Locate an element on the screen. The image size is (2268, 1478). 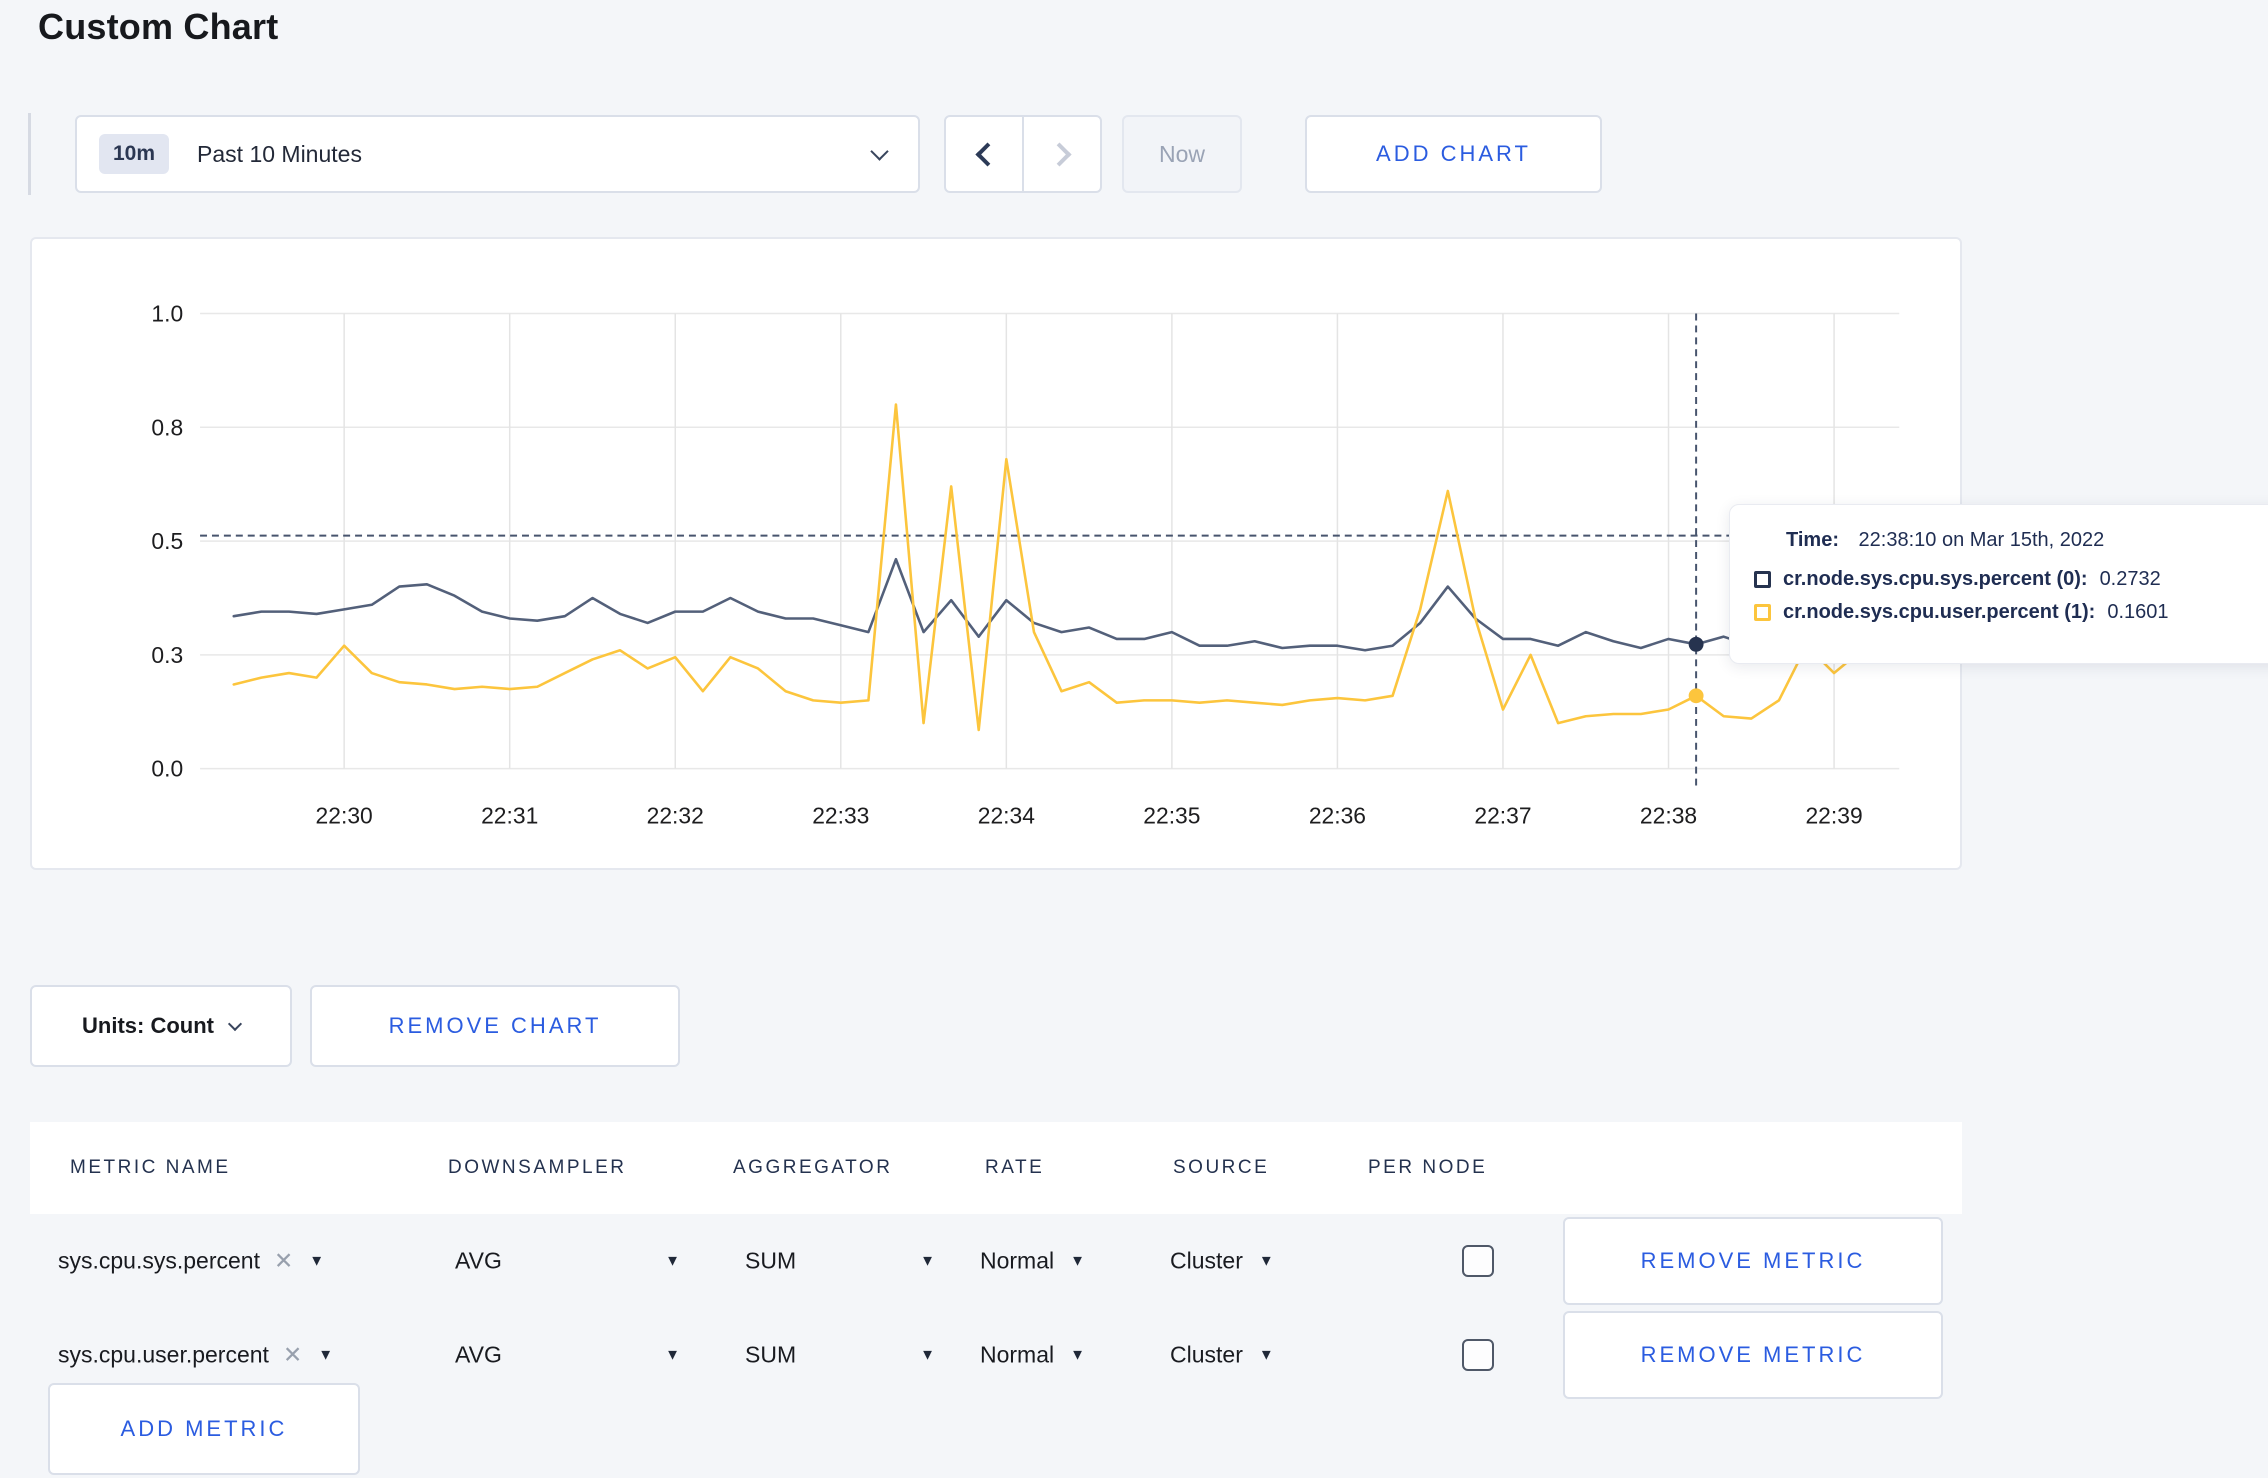
time-range-select: 10m Past 10 Minutes is located at coordinates (497, 154).